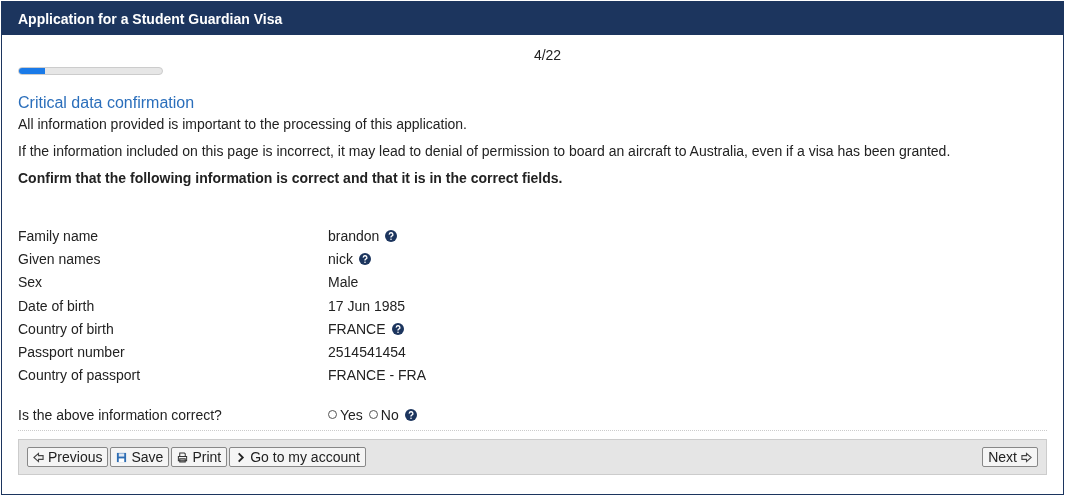  What do you see at coordinates (351, 414) in the screenshot?
I see `radio-label: Yes` at bounding box center [351, 414].